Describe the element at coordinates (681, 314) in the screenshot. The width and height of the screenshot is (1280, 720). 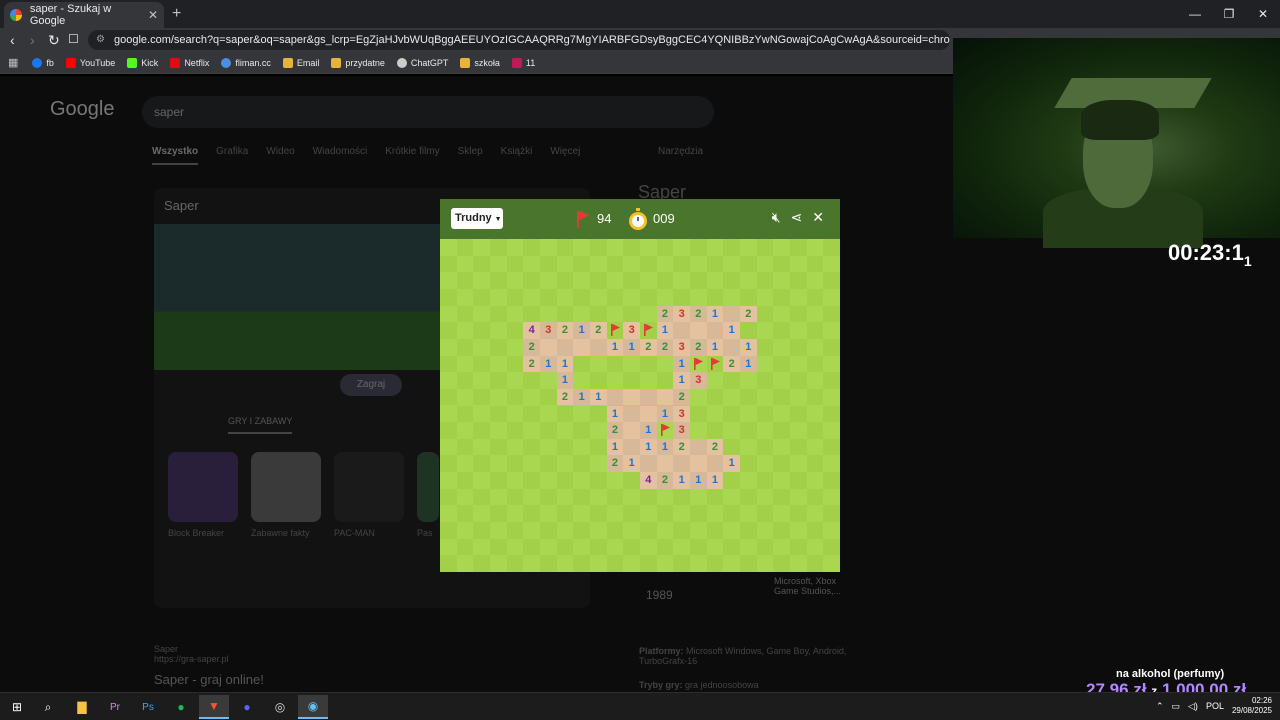
I see `revealed-cell: 3` at that location.